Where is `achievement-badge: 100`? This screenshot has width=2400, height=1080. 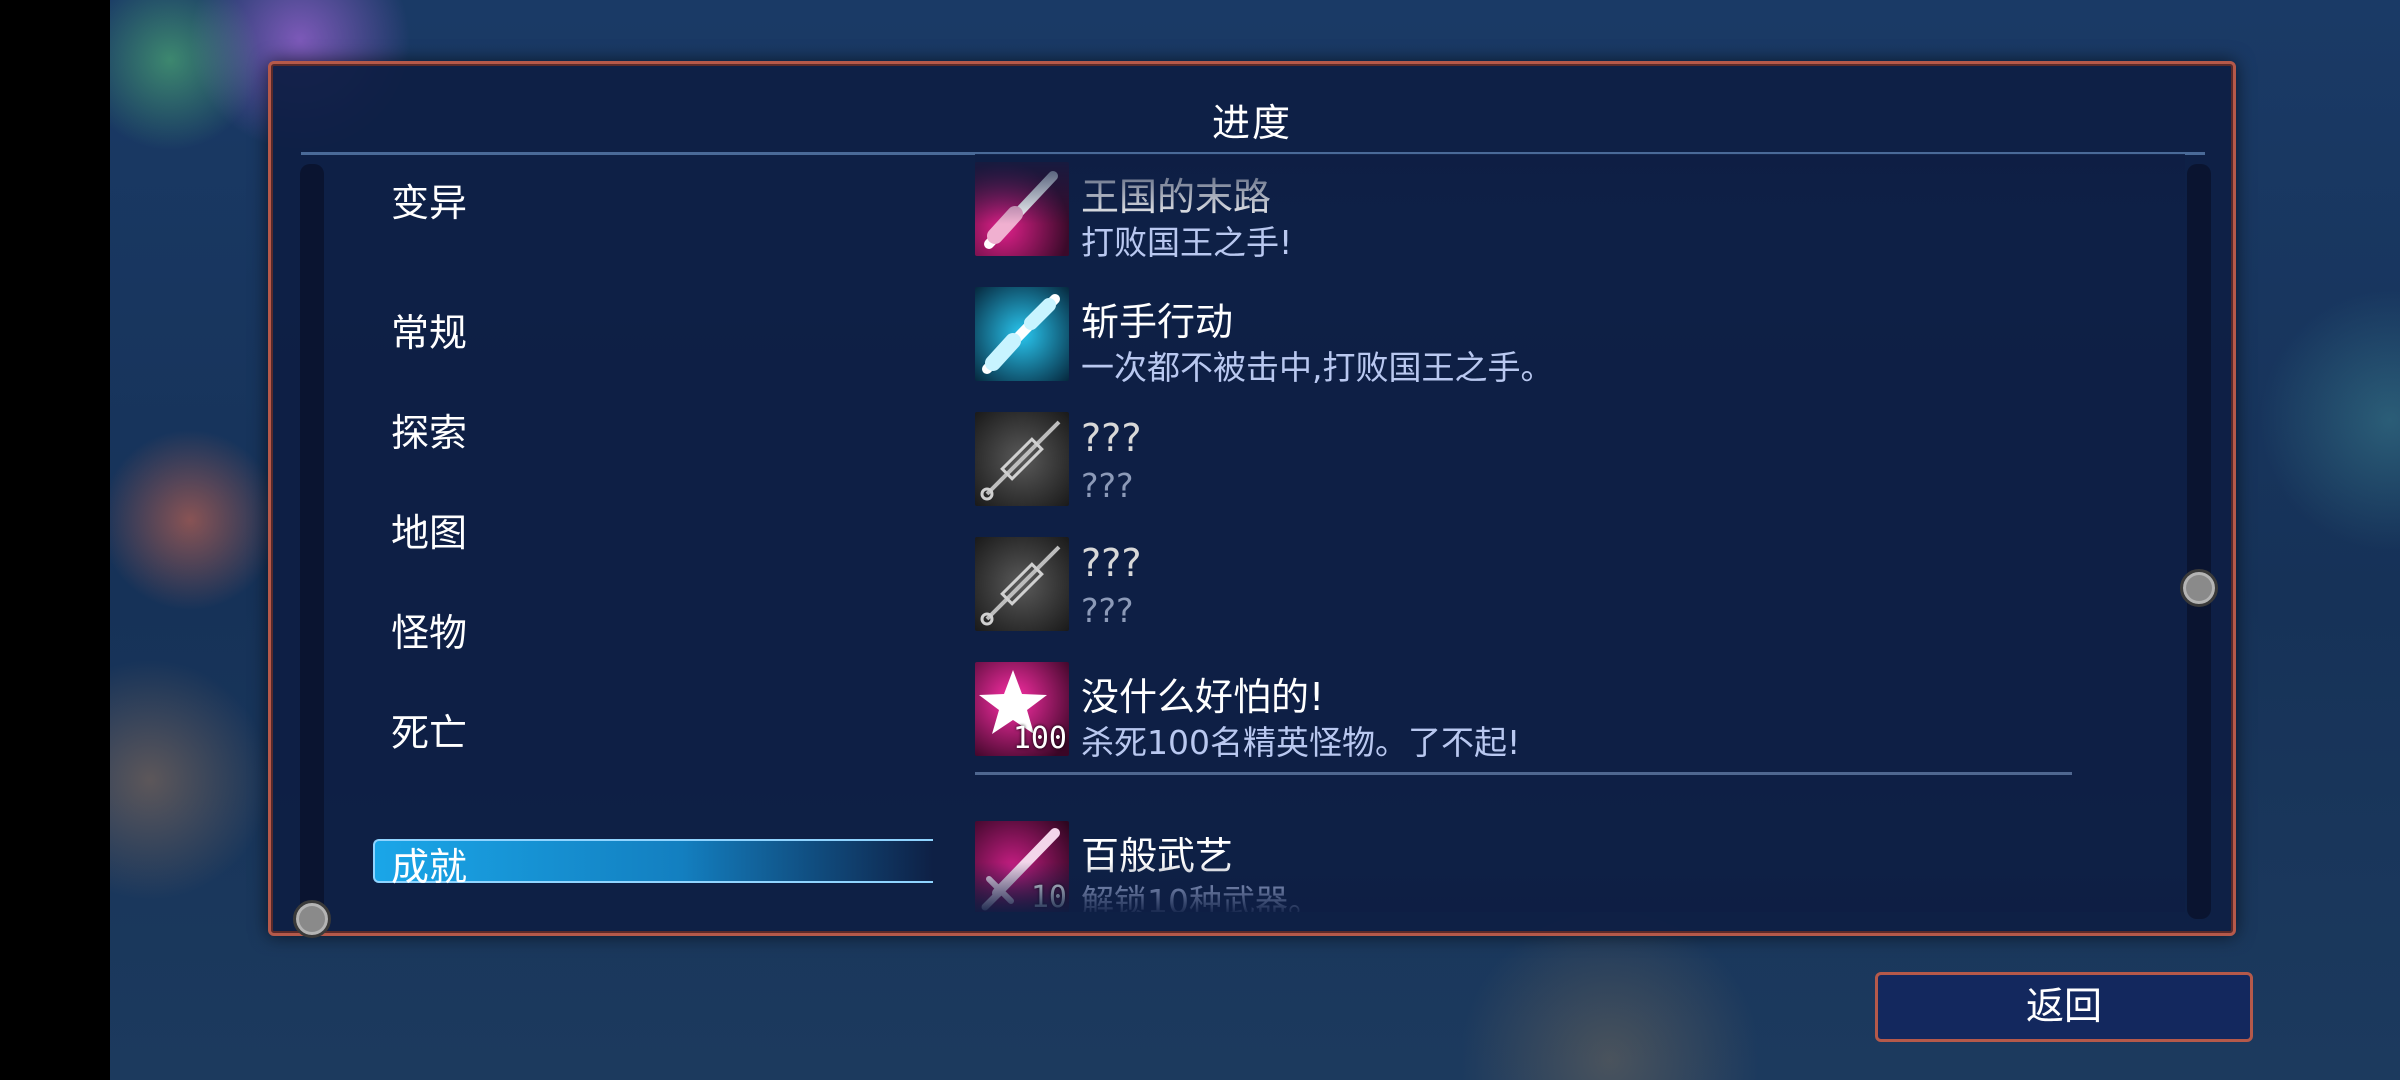 achievement-badge: 100 is located at coordinates (1039, 738).